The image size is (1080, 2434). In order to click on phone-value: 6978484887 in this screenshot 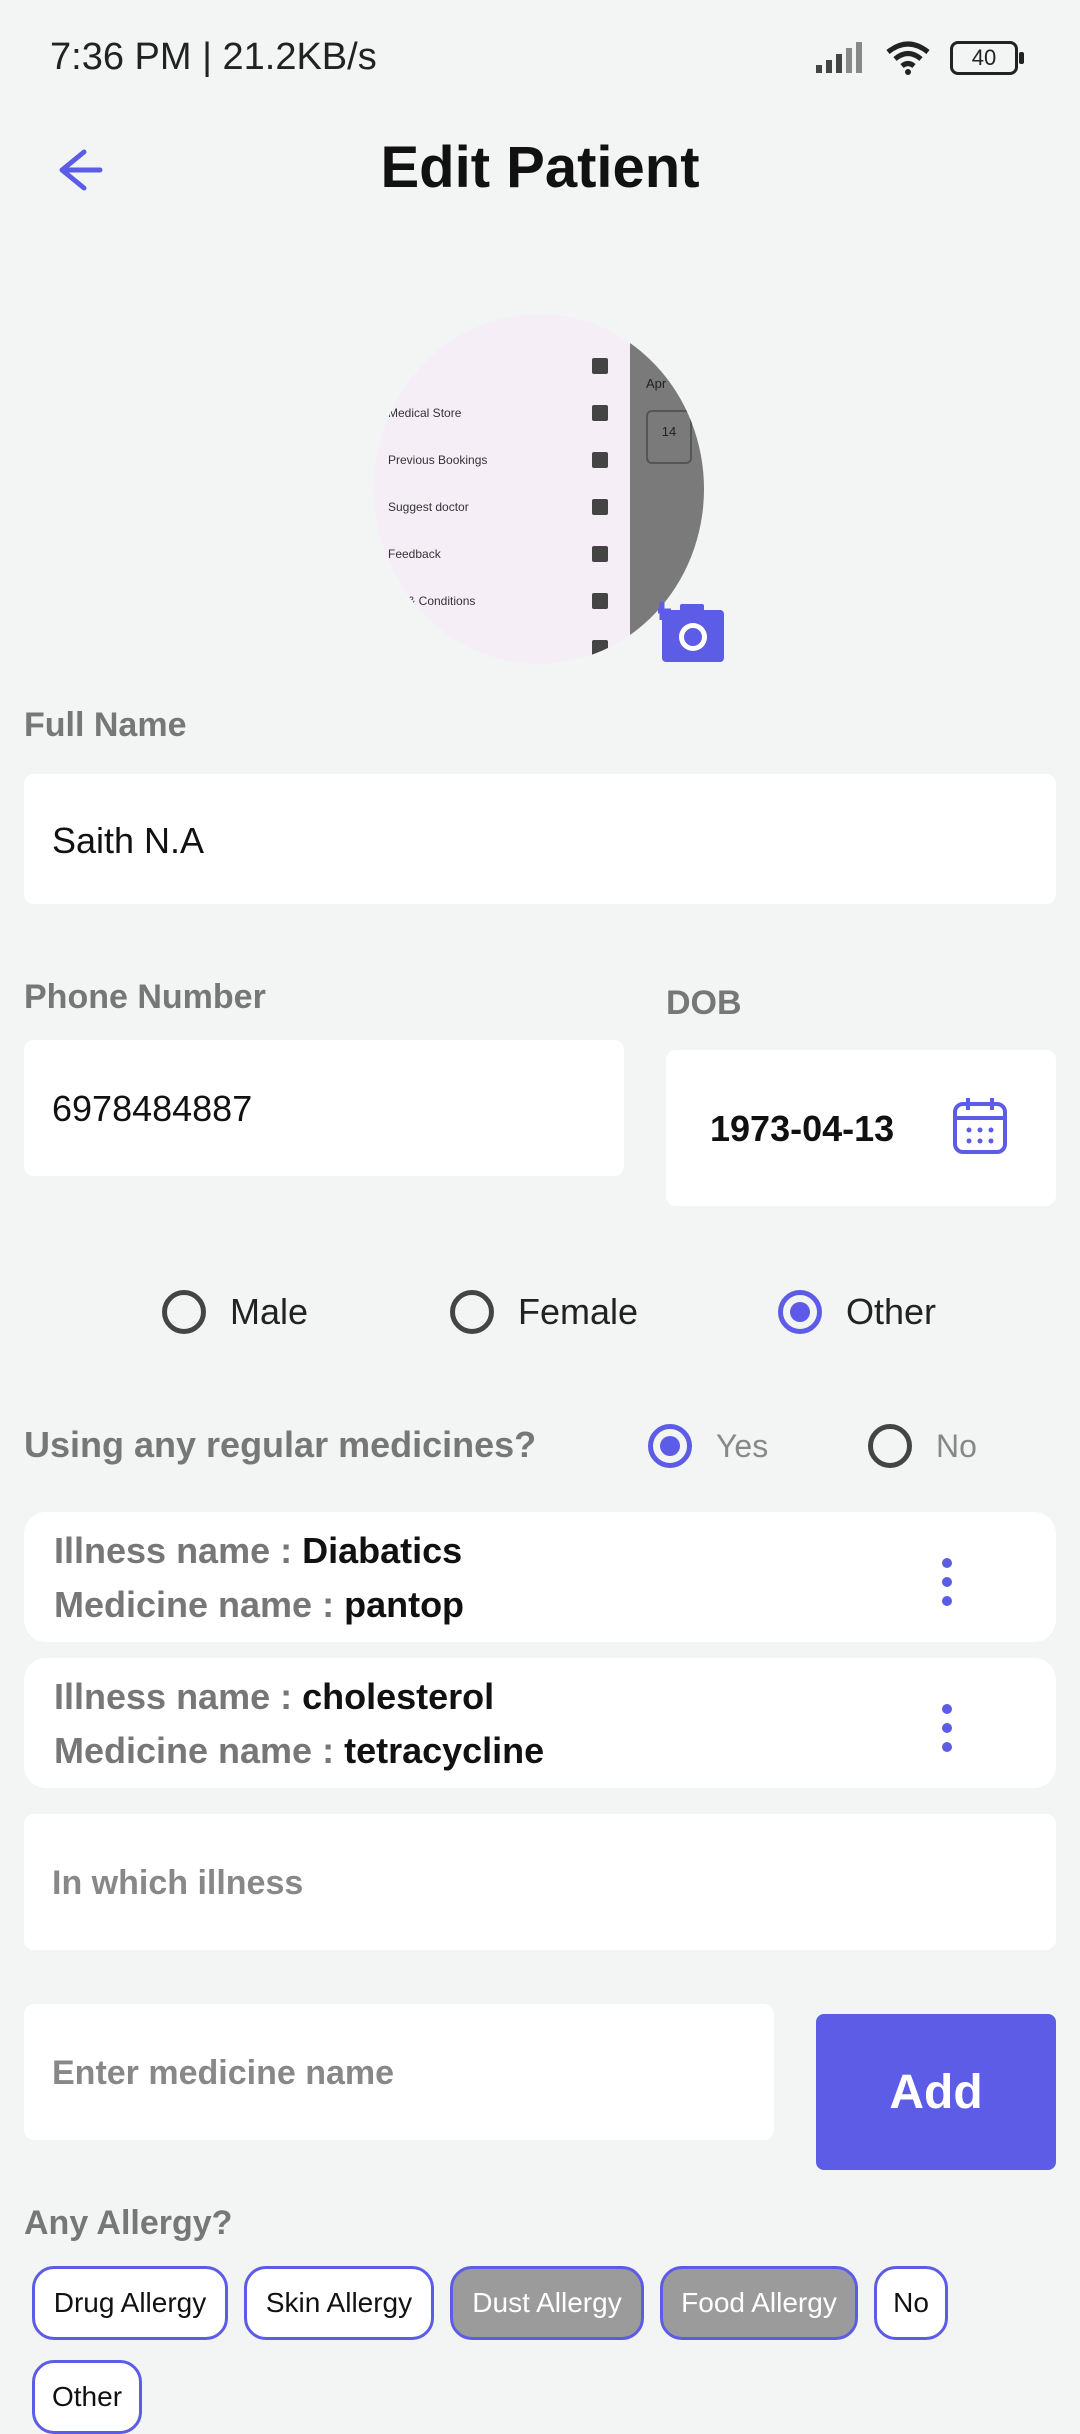, I will do `click(152, 1108)`.